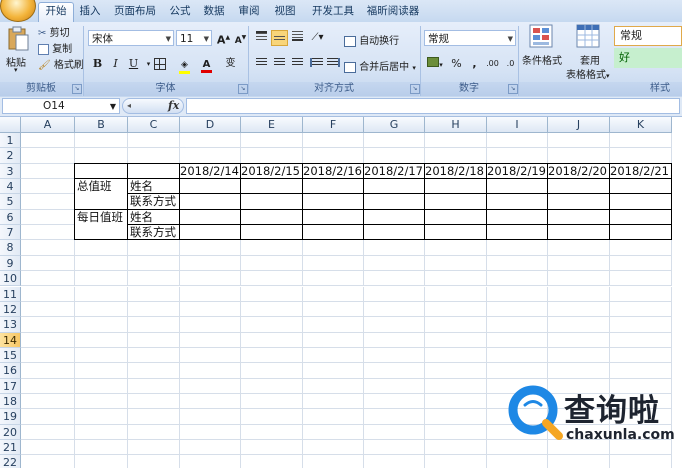 This screenshot has width=682, height=468. Describe the element at coordinates (154, 279) in the screenshot. I see `cell-c10` at that location.